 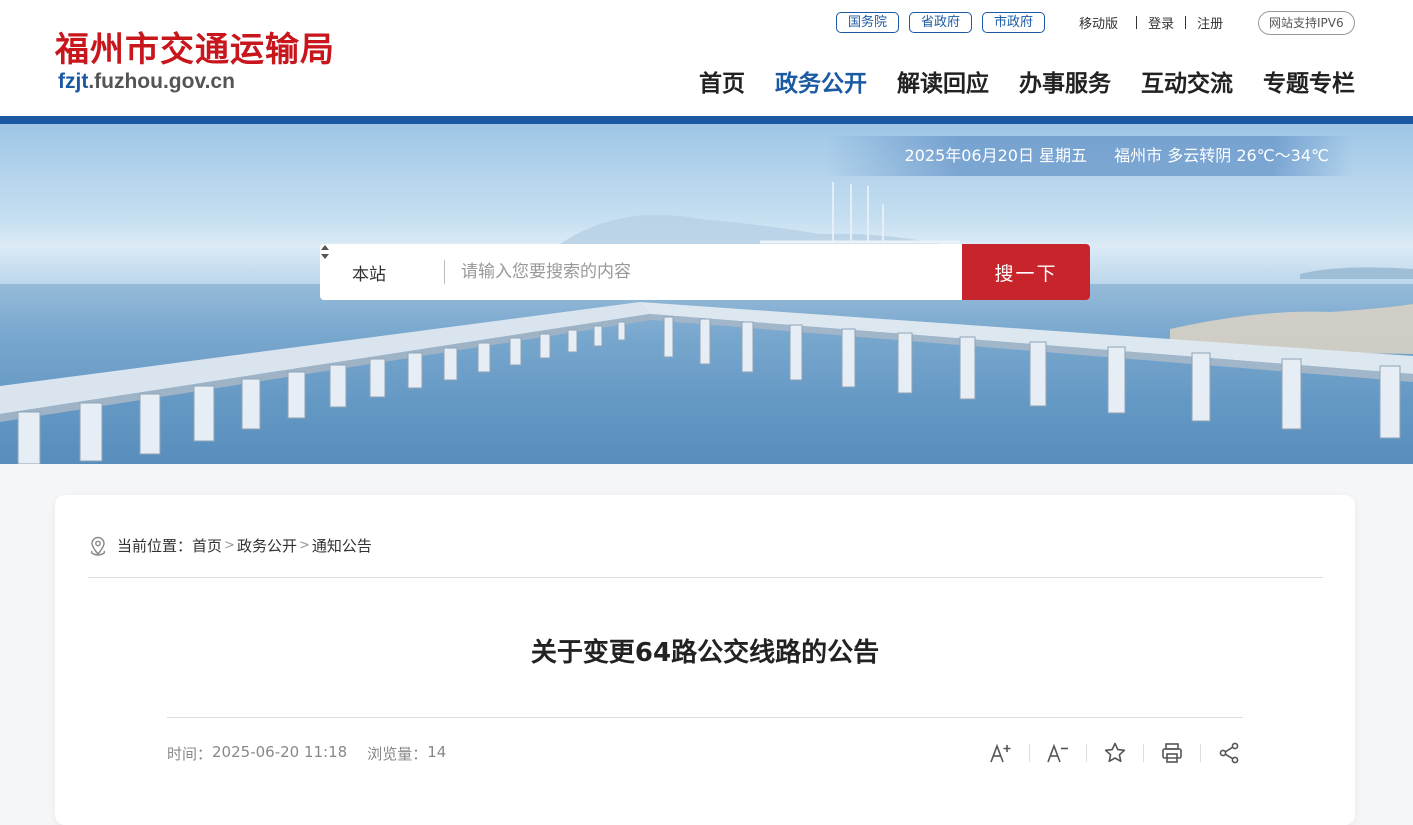 What do you see at coordinates (1229, 753) in the screenshot?
I see `share-icon` at bounding box center [1229, 753].